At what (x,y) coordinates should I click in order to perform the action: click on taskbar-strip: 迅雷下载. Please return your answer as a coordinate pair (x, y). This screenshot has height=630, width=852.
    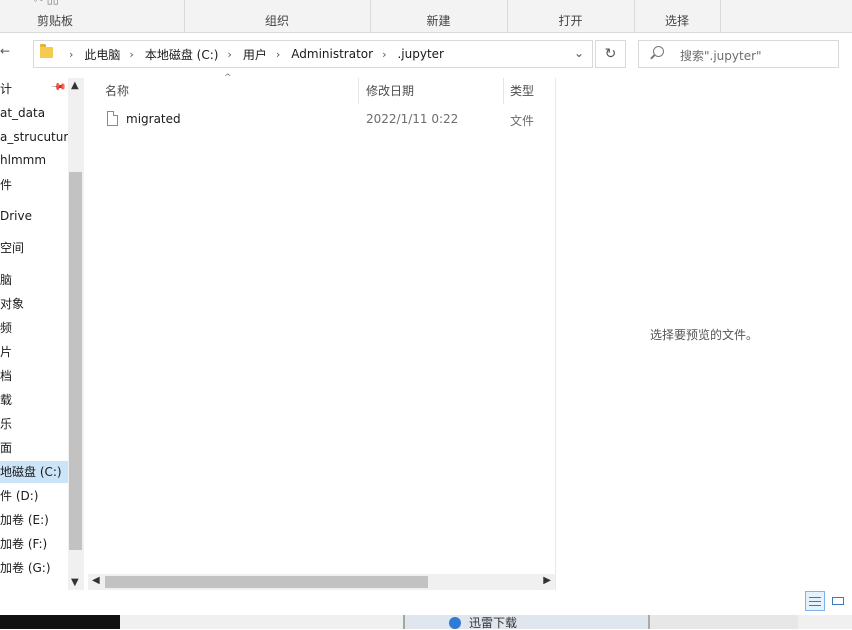
    Looking at the image, I should click on (426, 622).